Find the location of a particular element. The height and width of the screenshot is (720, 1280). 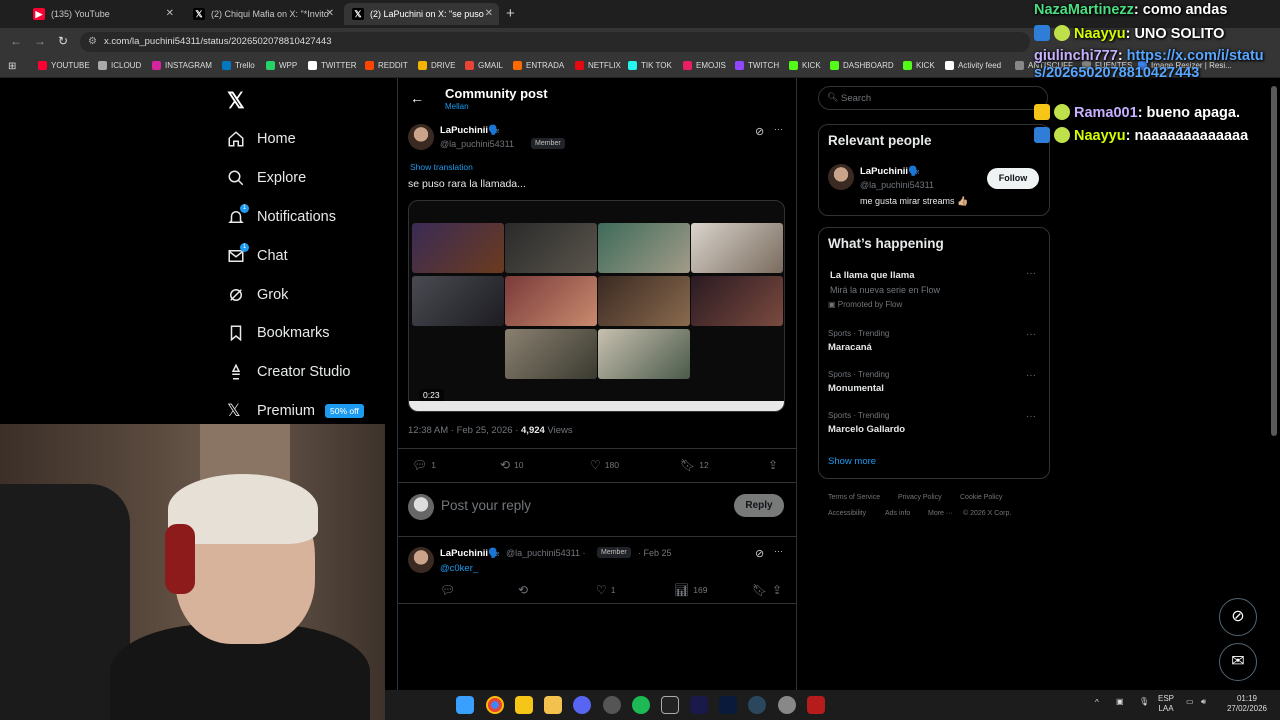

reply-bookmark-action: 🔖︎ is located at coordinates (761, 590).